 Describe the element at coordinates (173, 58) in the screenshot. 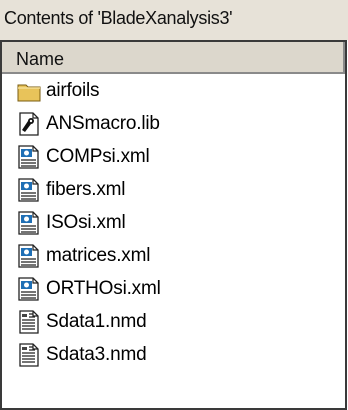

I see `name-column-header: Name` at that location.